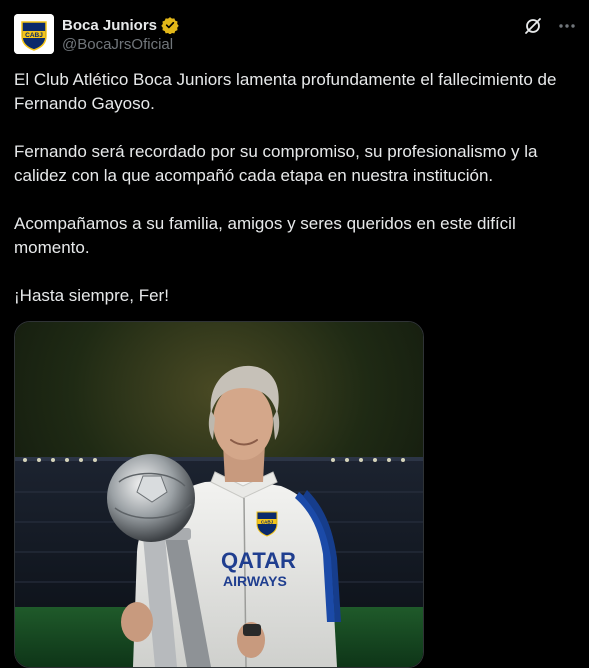  I want to click on avatar: CABJ, so click(34, 34).